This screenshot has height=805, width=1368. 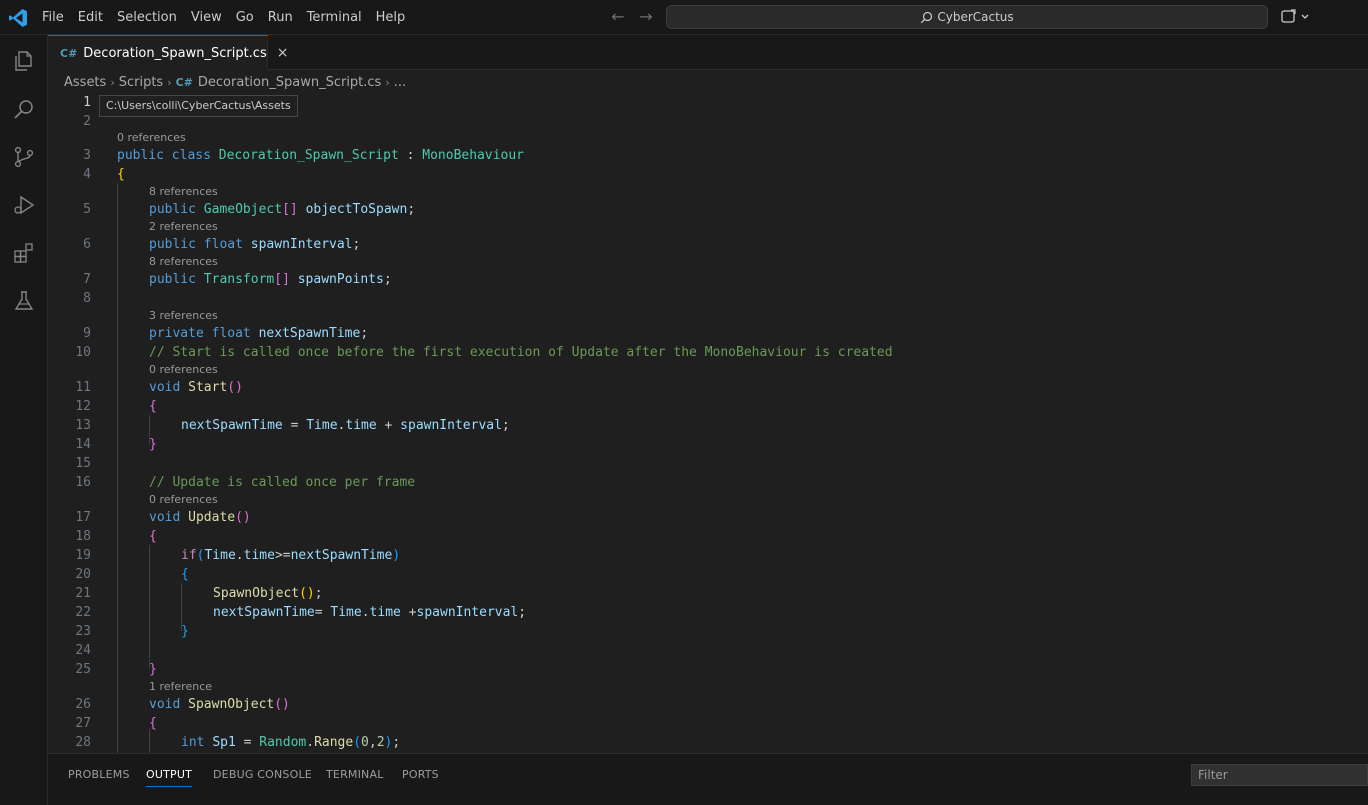 I want to click on search-view-icon, so click(x=24, y=109).